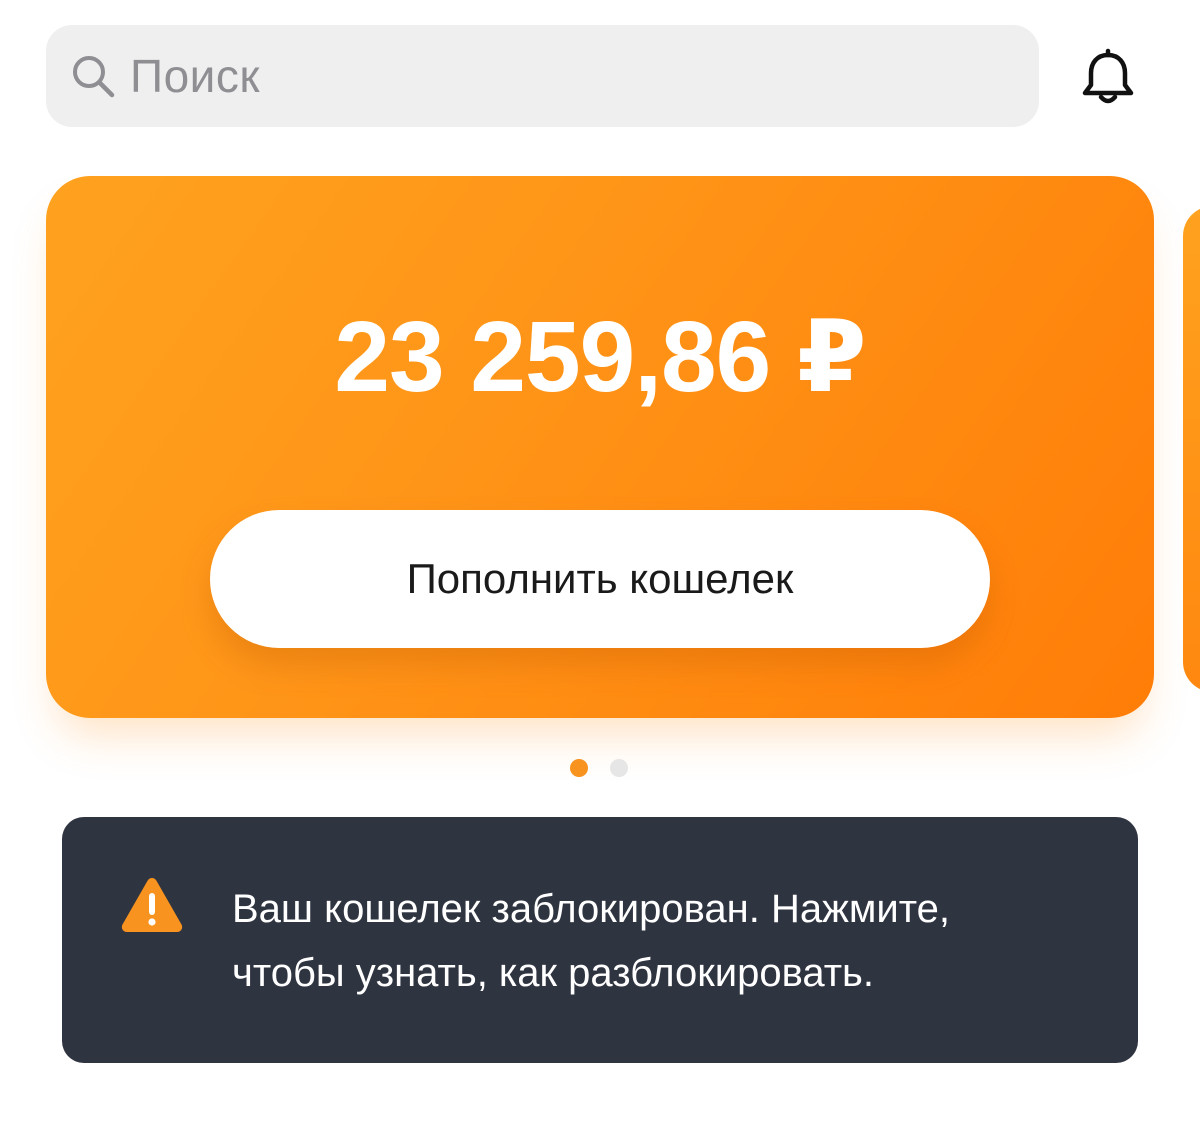  I want to click on search-placeholder: Поиск, so click(195, 76).